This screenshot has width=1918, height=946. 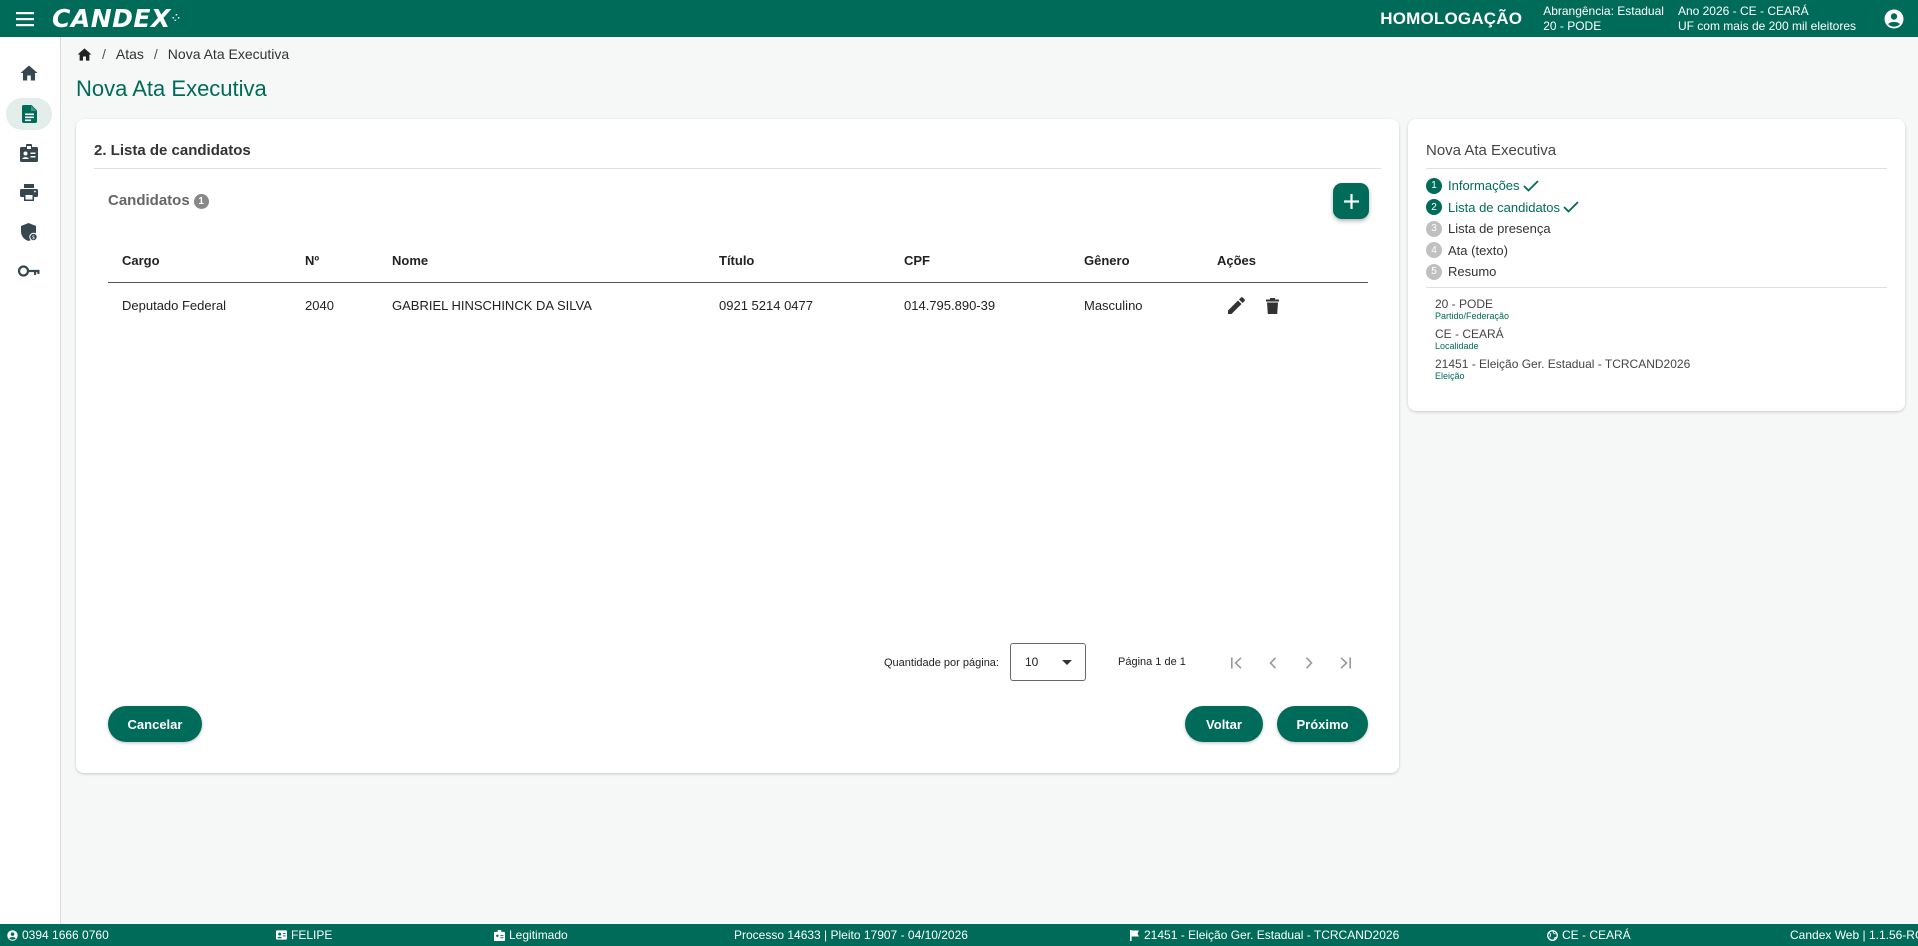 I want to click on logo-dots: ⁘, so click(x=175, y=18).